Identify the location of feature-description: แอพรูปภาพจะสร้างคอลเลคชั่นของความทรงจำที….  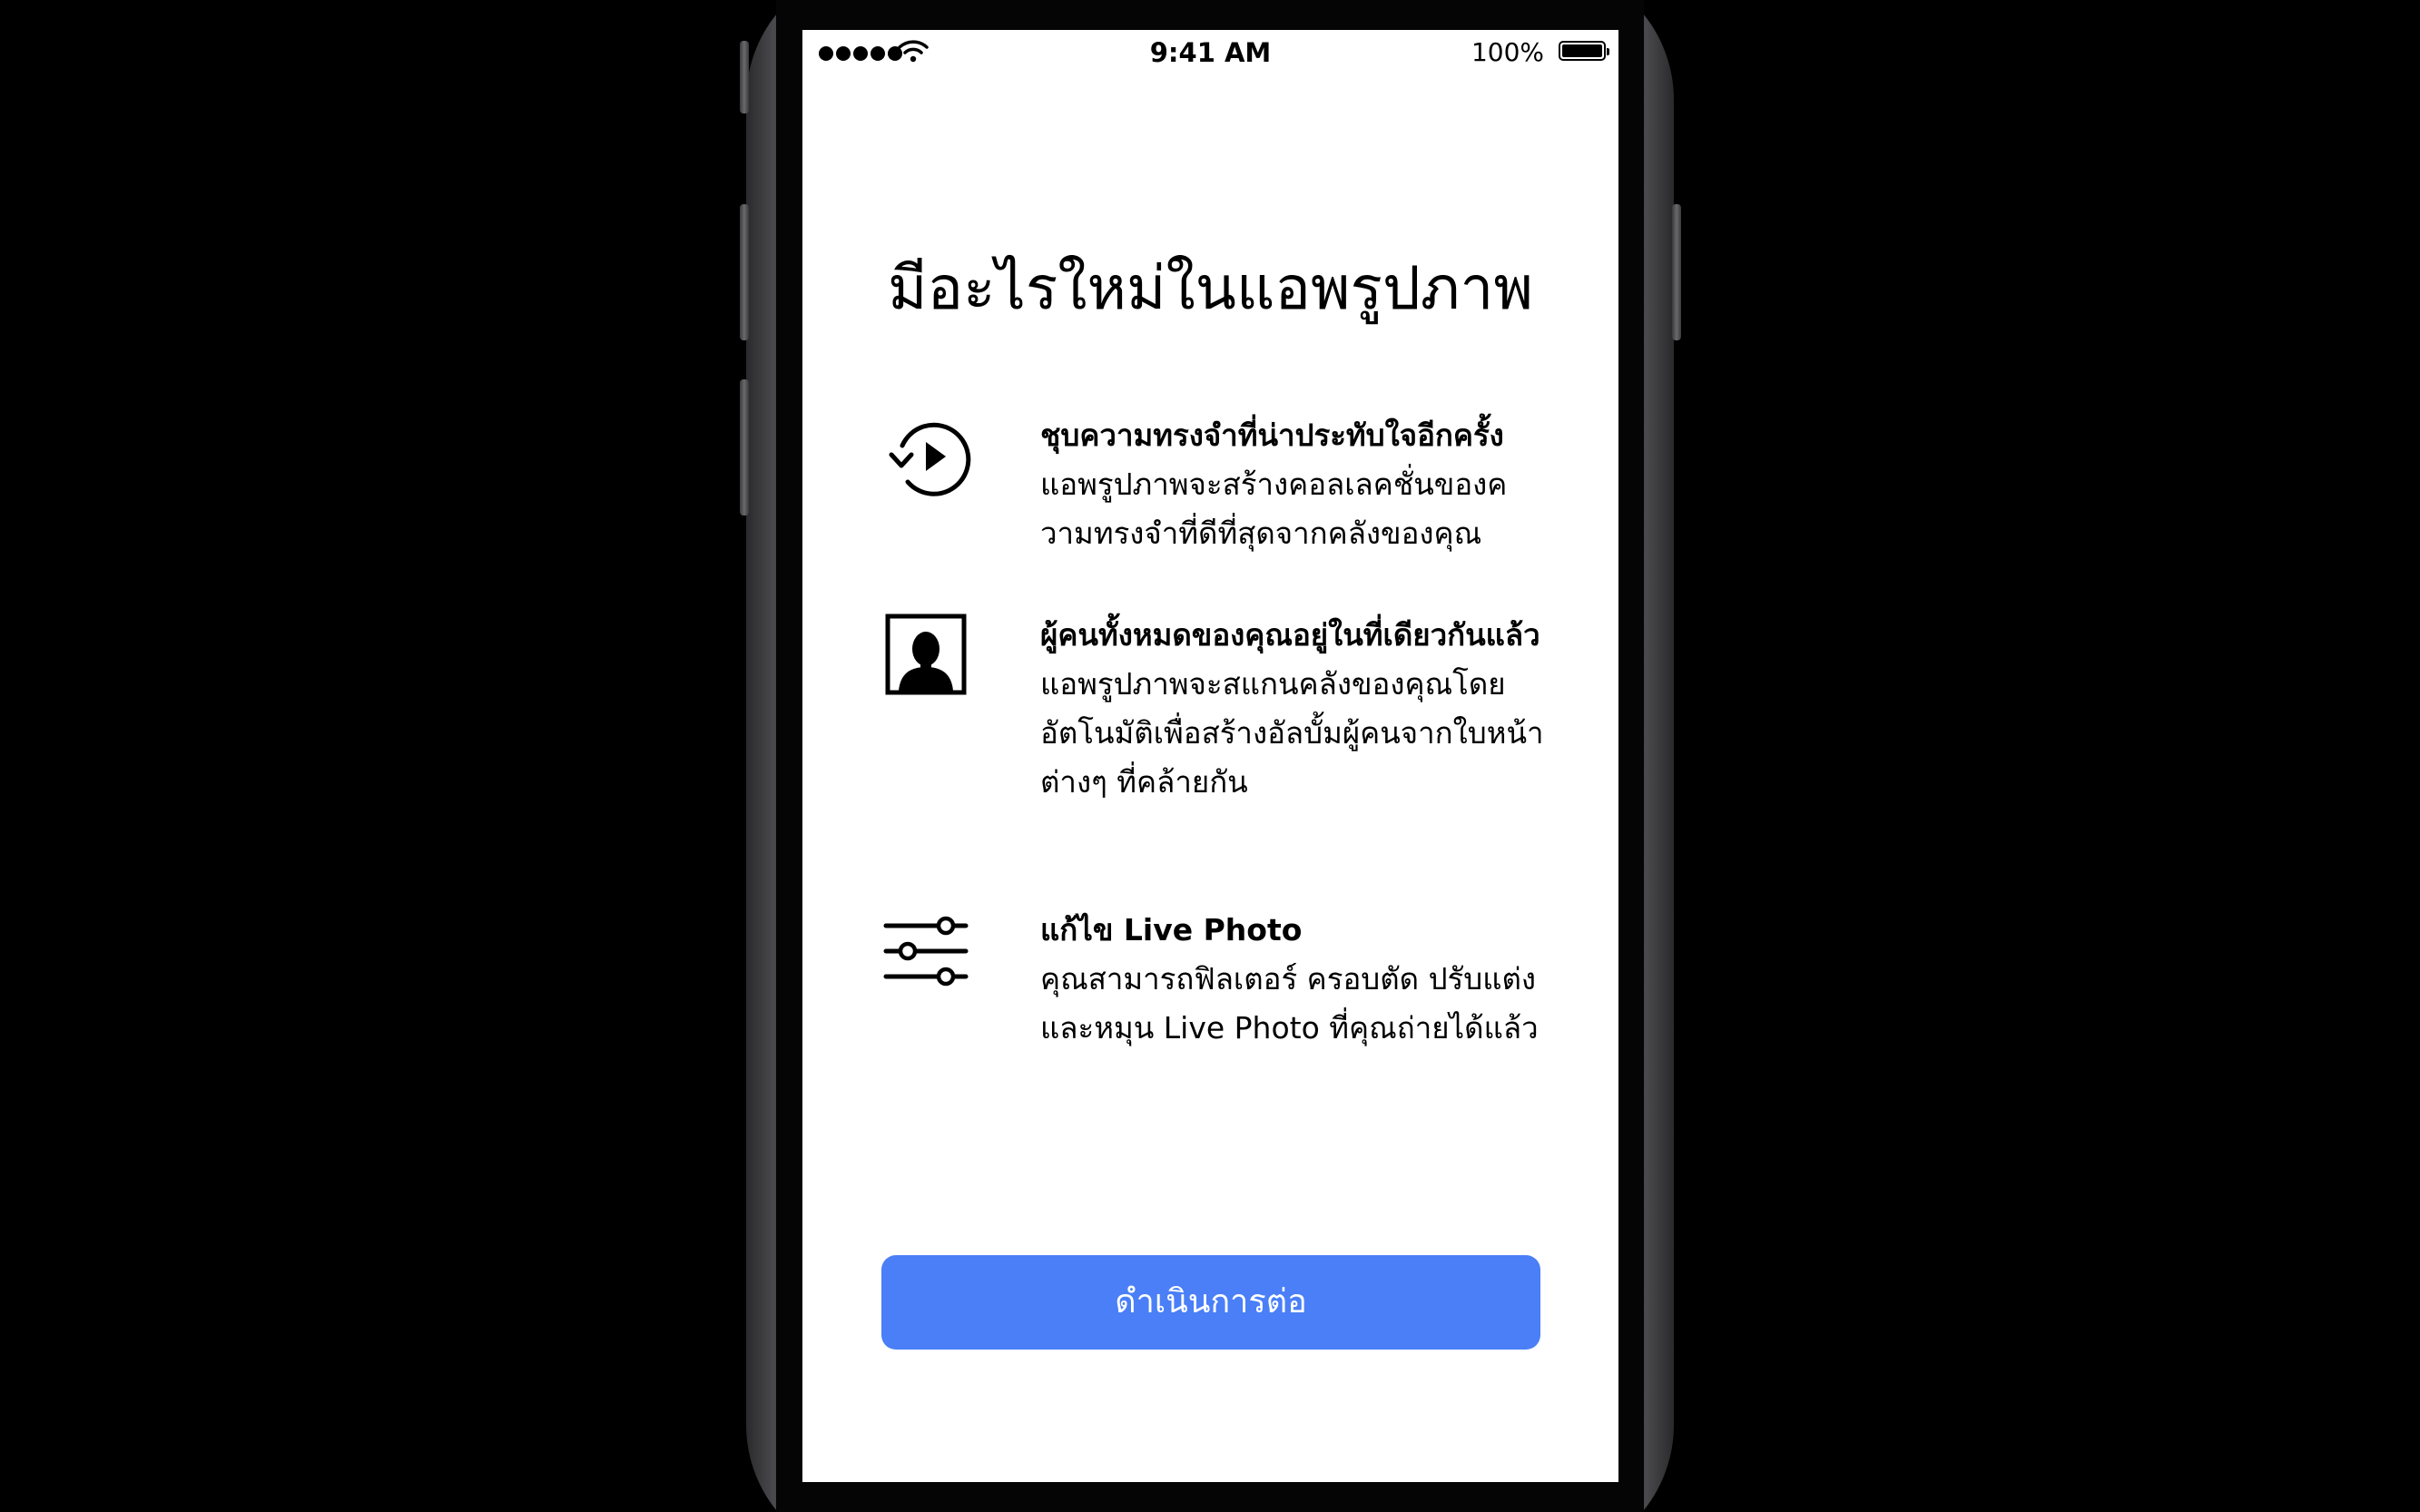
(1274, 508).